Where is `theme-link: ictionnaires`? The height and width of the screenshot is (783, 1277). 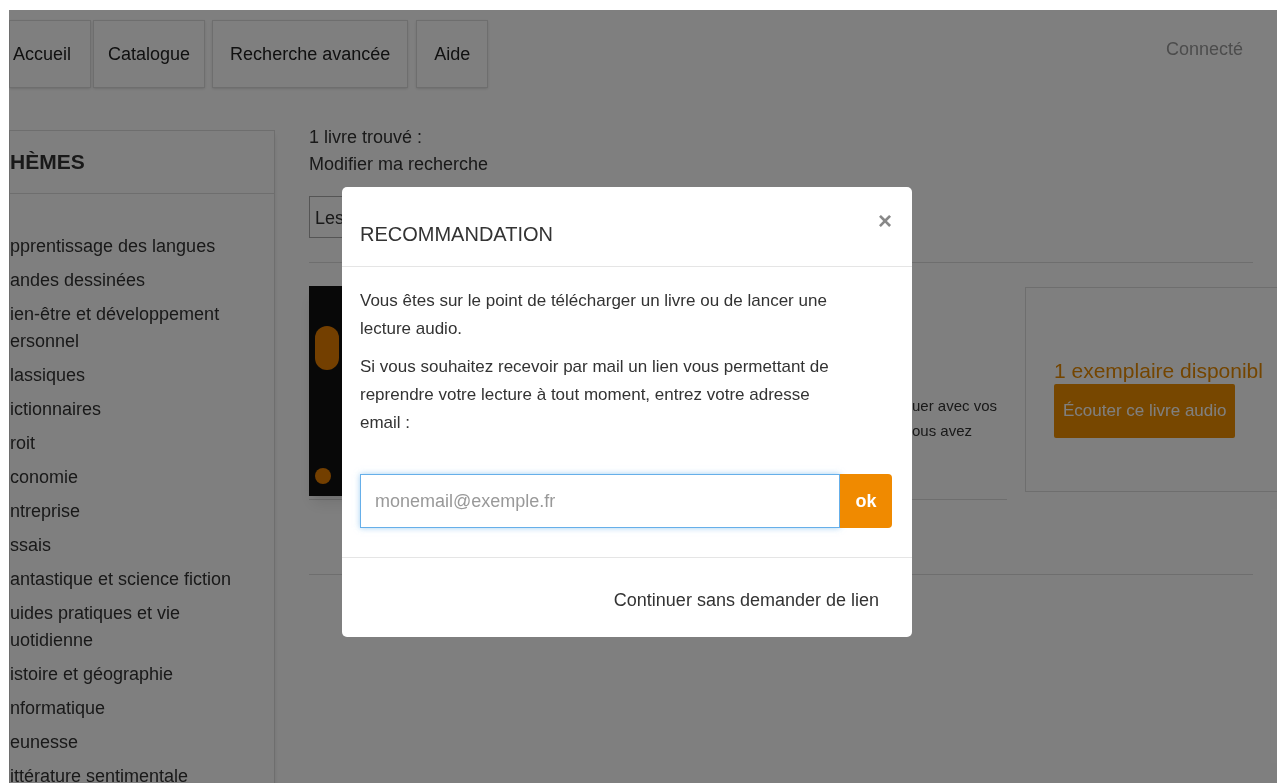
theme-link: ictionnaires is located at coordinates (56, 409).